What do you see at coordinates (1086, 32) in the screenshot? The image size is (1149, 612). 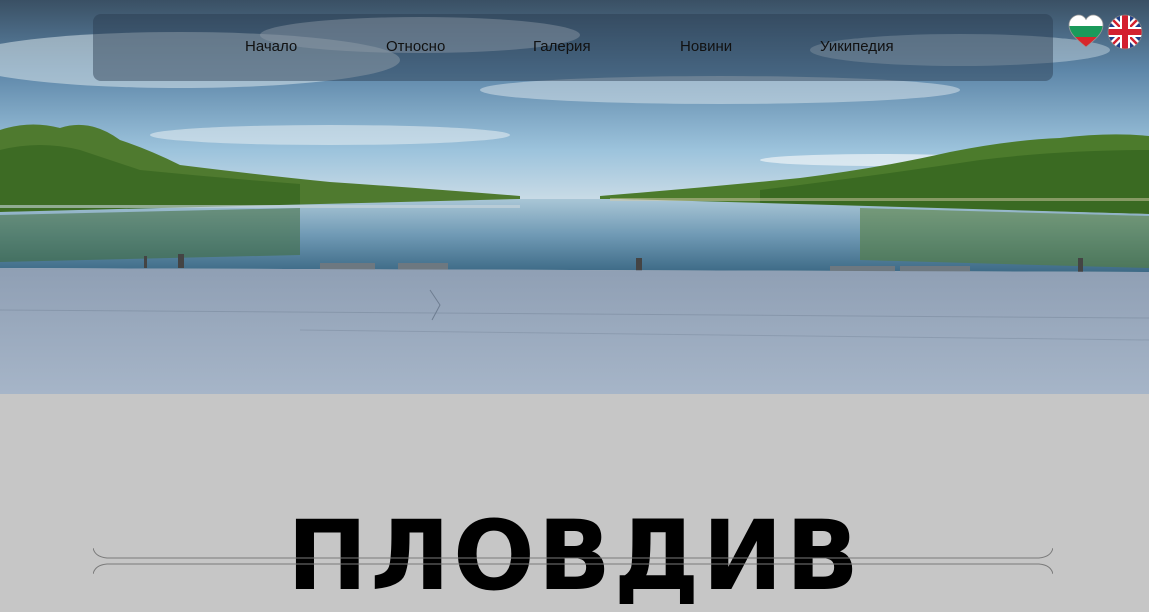 I see `bulgarian-flag-heart-icon` at bounding box center [1086, 32].